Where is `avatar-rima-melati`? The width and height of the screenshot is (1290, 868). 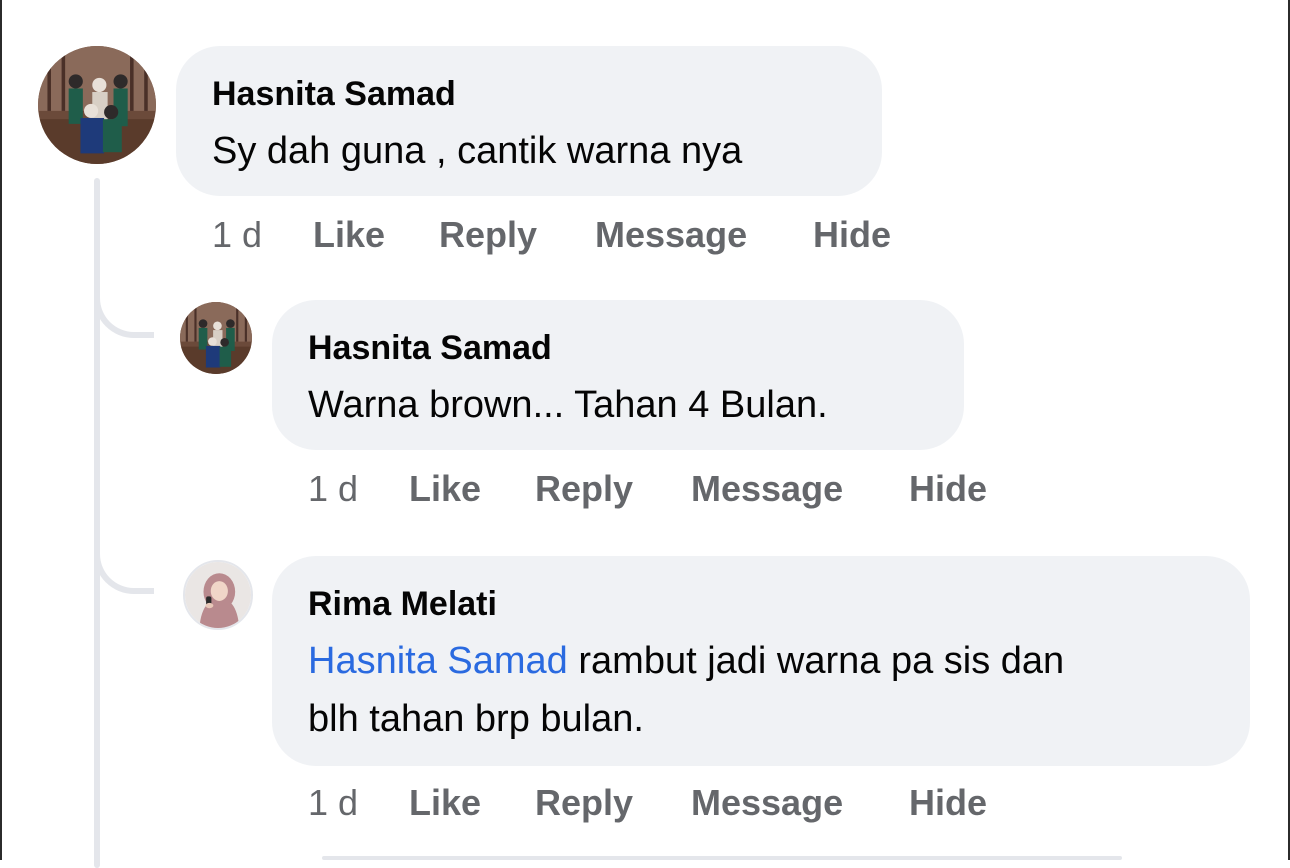 avatar-rima-melati is located at coordinates (218, 595).